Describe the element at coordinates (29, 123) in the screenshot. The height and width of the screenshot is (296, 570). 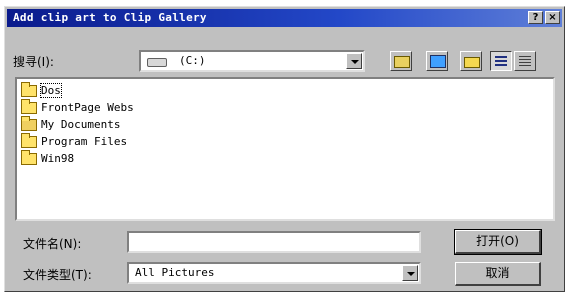
I see `documents-folder-icon` at that location.